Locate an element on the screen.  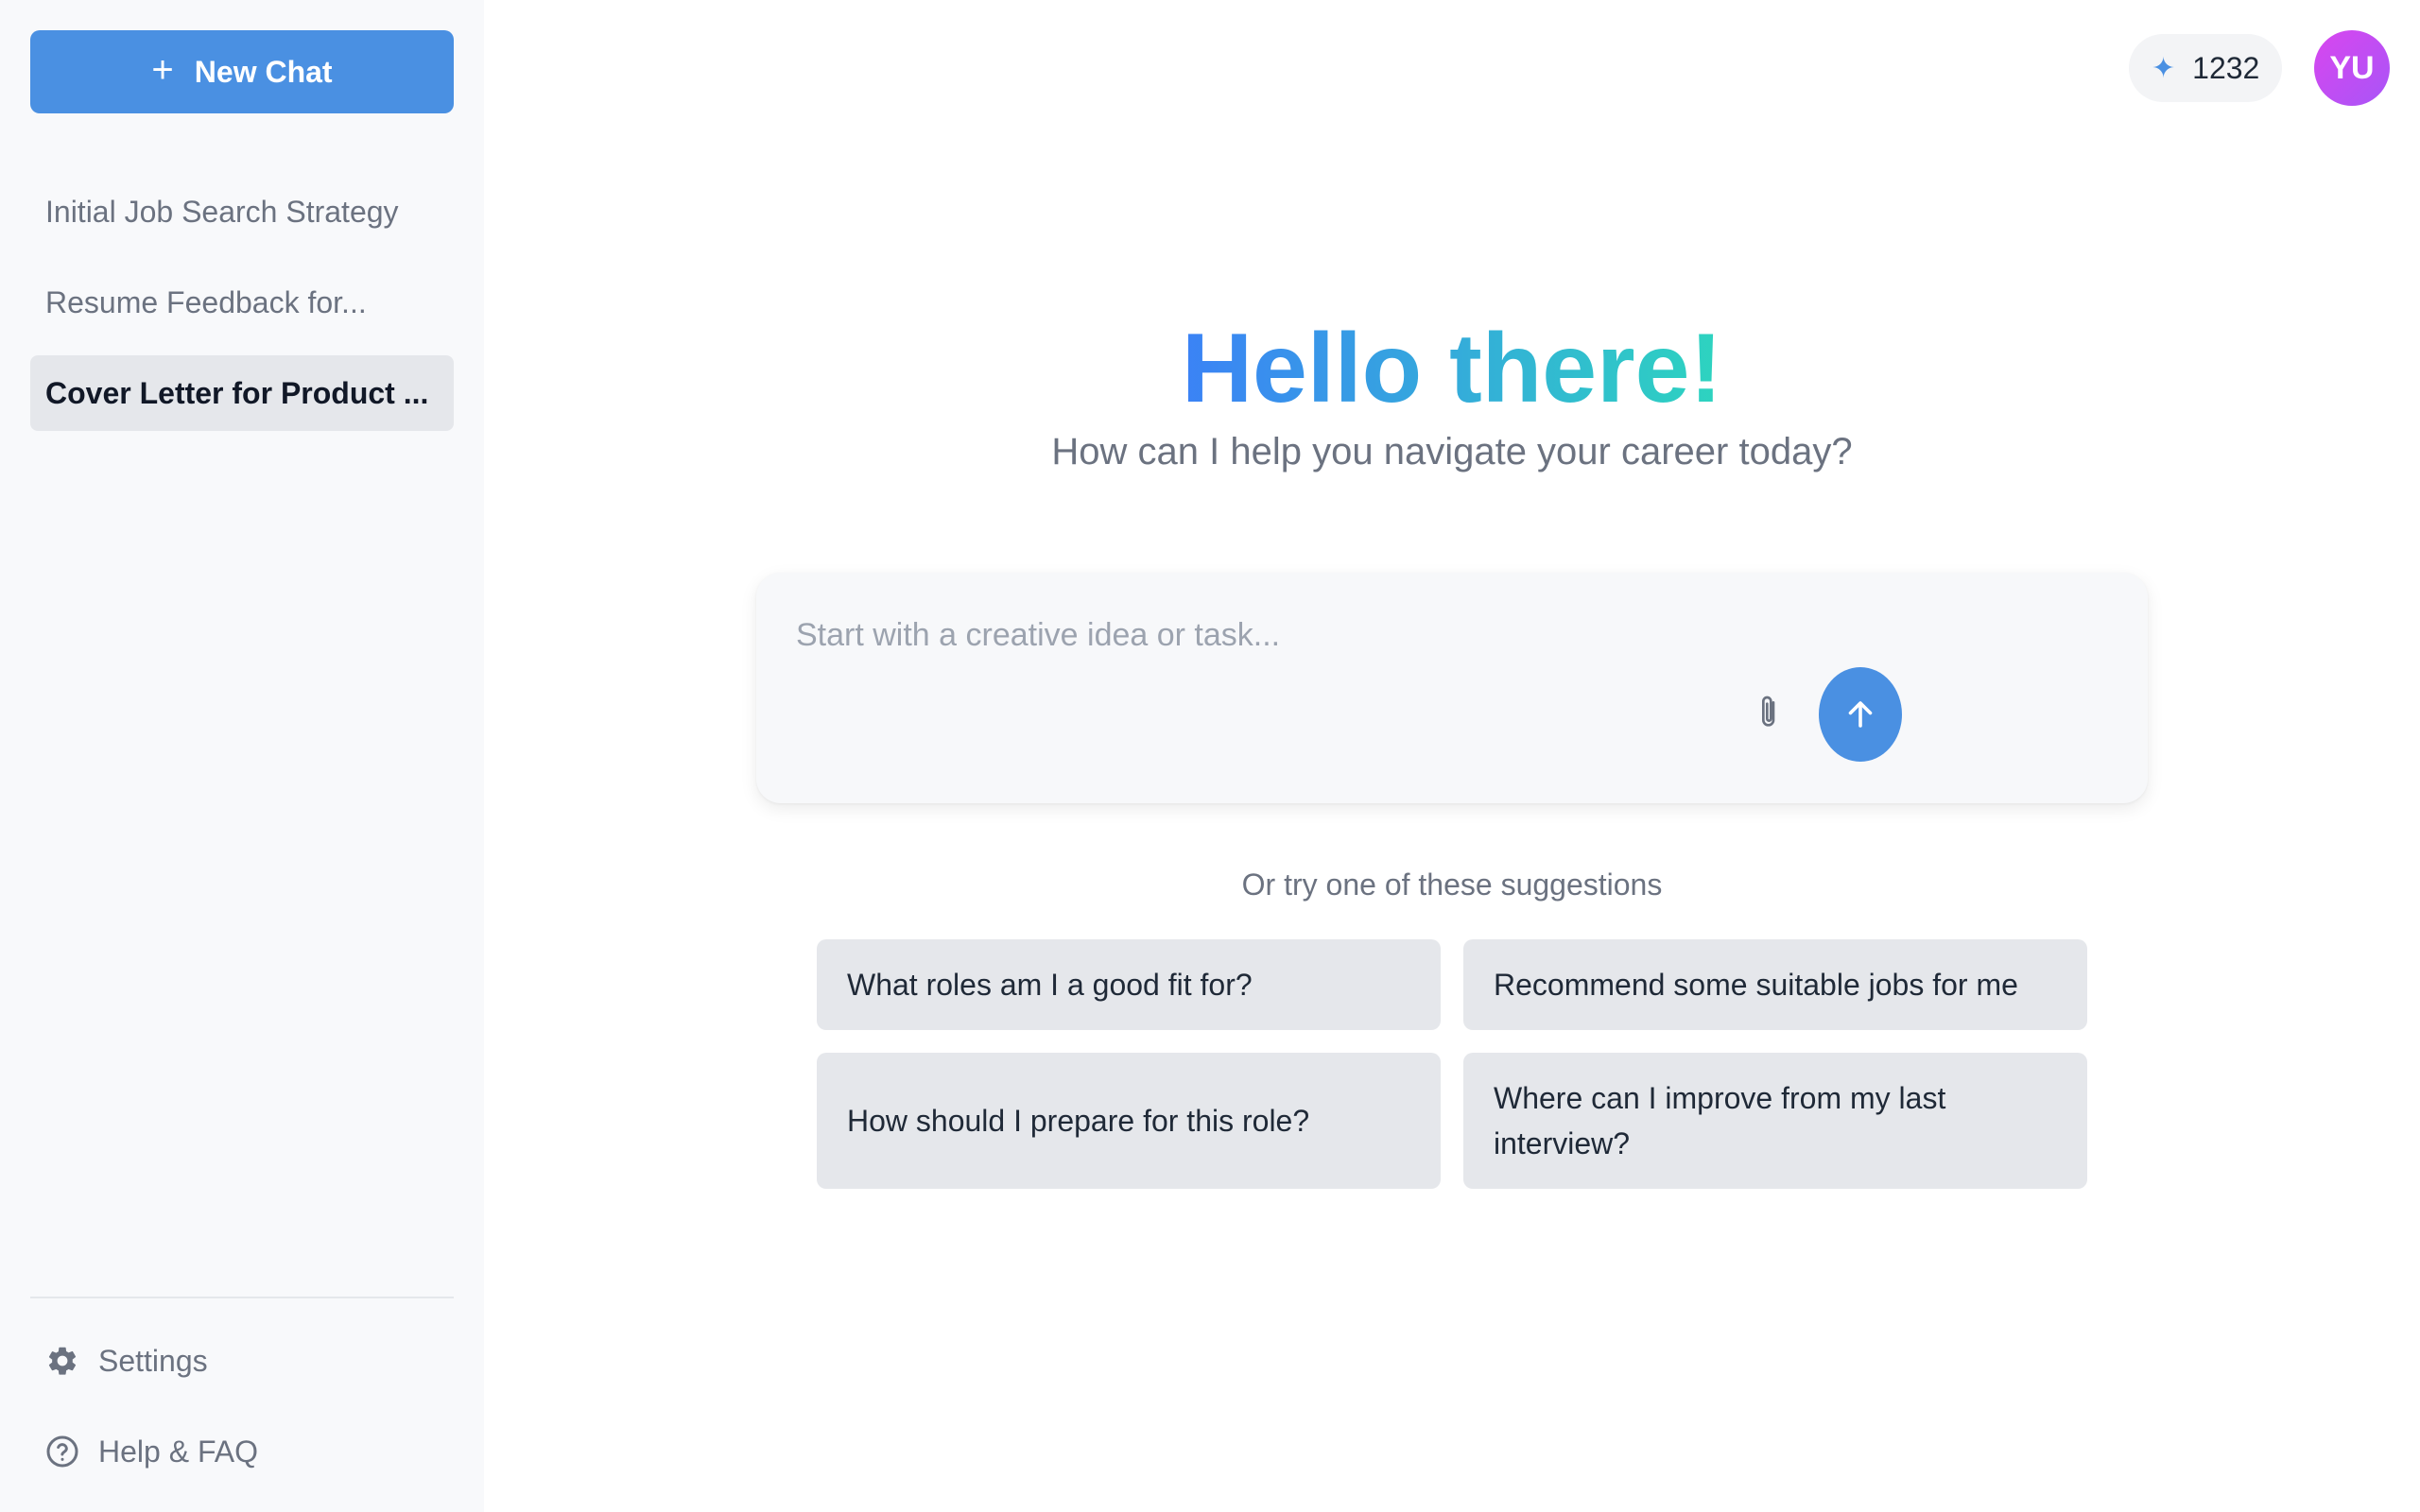
settings-link: Settings is located at coordinates (242, 1361).